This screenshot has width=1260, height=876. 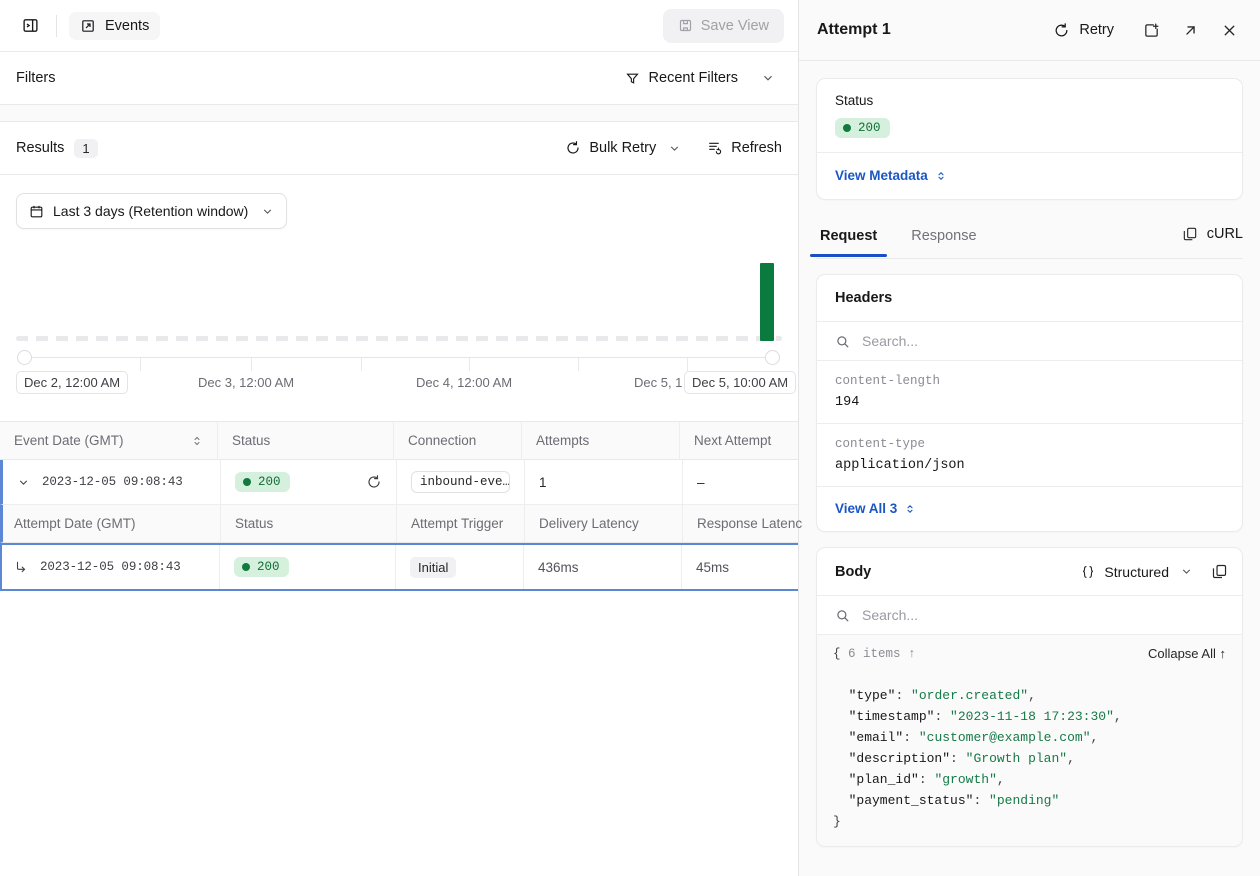 What do you see at coordinates (115, 25) in the screenshot?
I see `tab-events: Events` at bounding box center [115, 25].